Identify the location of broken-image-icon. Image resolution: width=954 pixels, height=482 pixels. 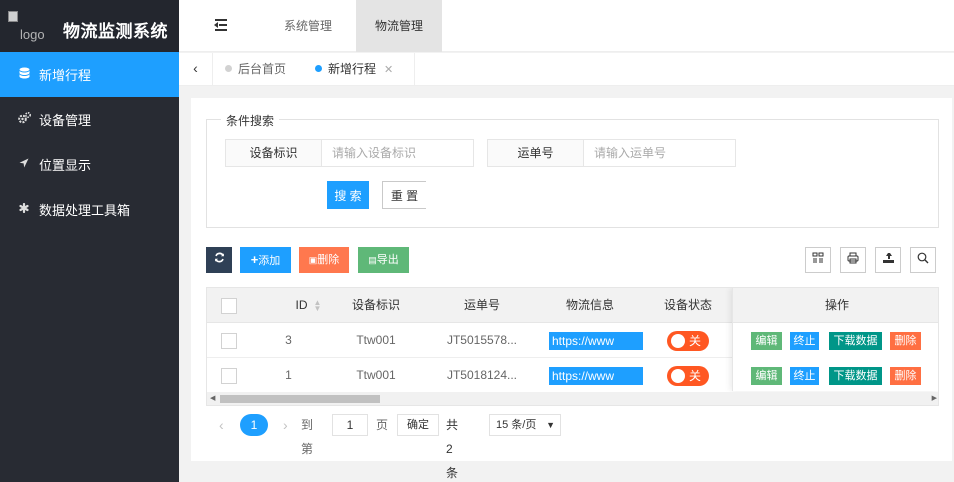
(13, 16).